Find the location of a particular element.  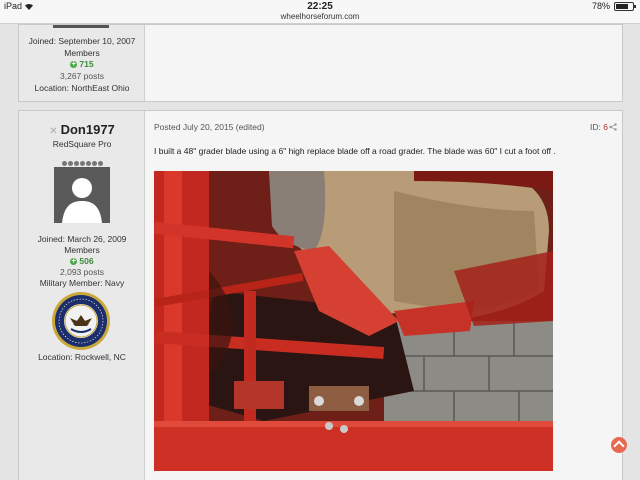

battery-icon is located at coordinates (625, 6).